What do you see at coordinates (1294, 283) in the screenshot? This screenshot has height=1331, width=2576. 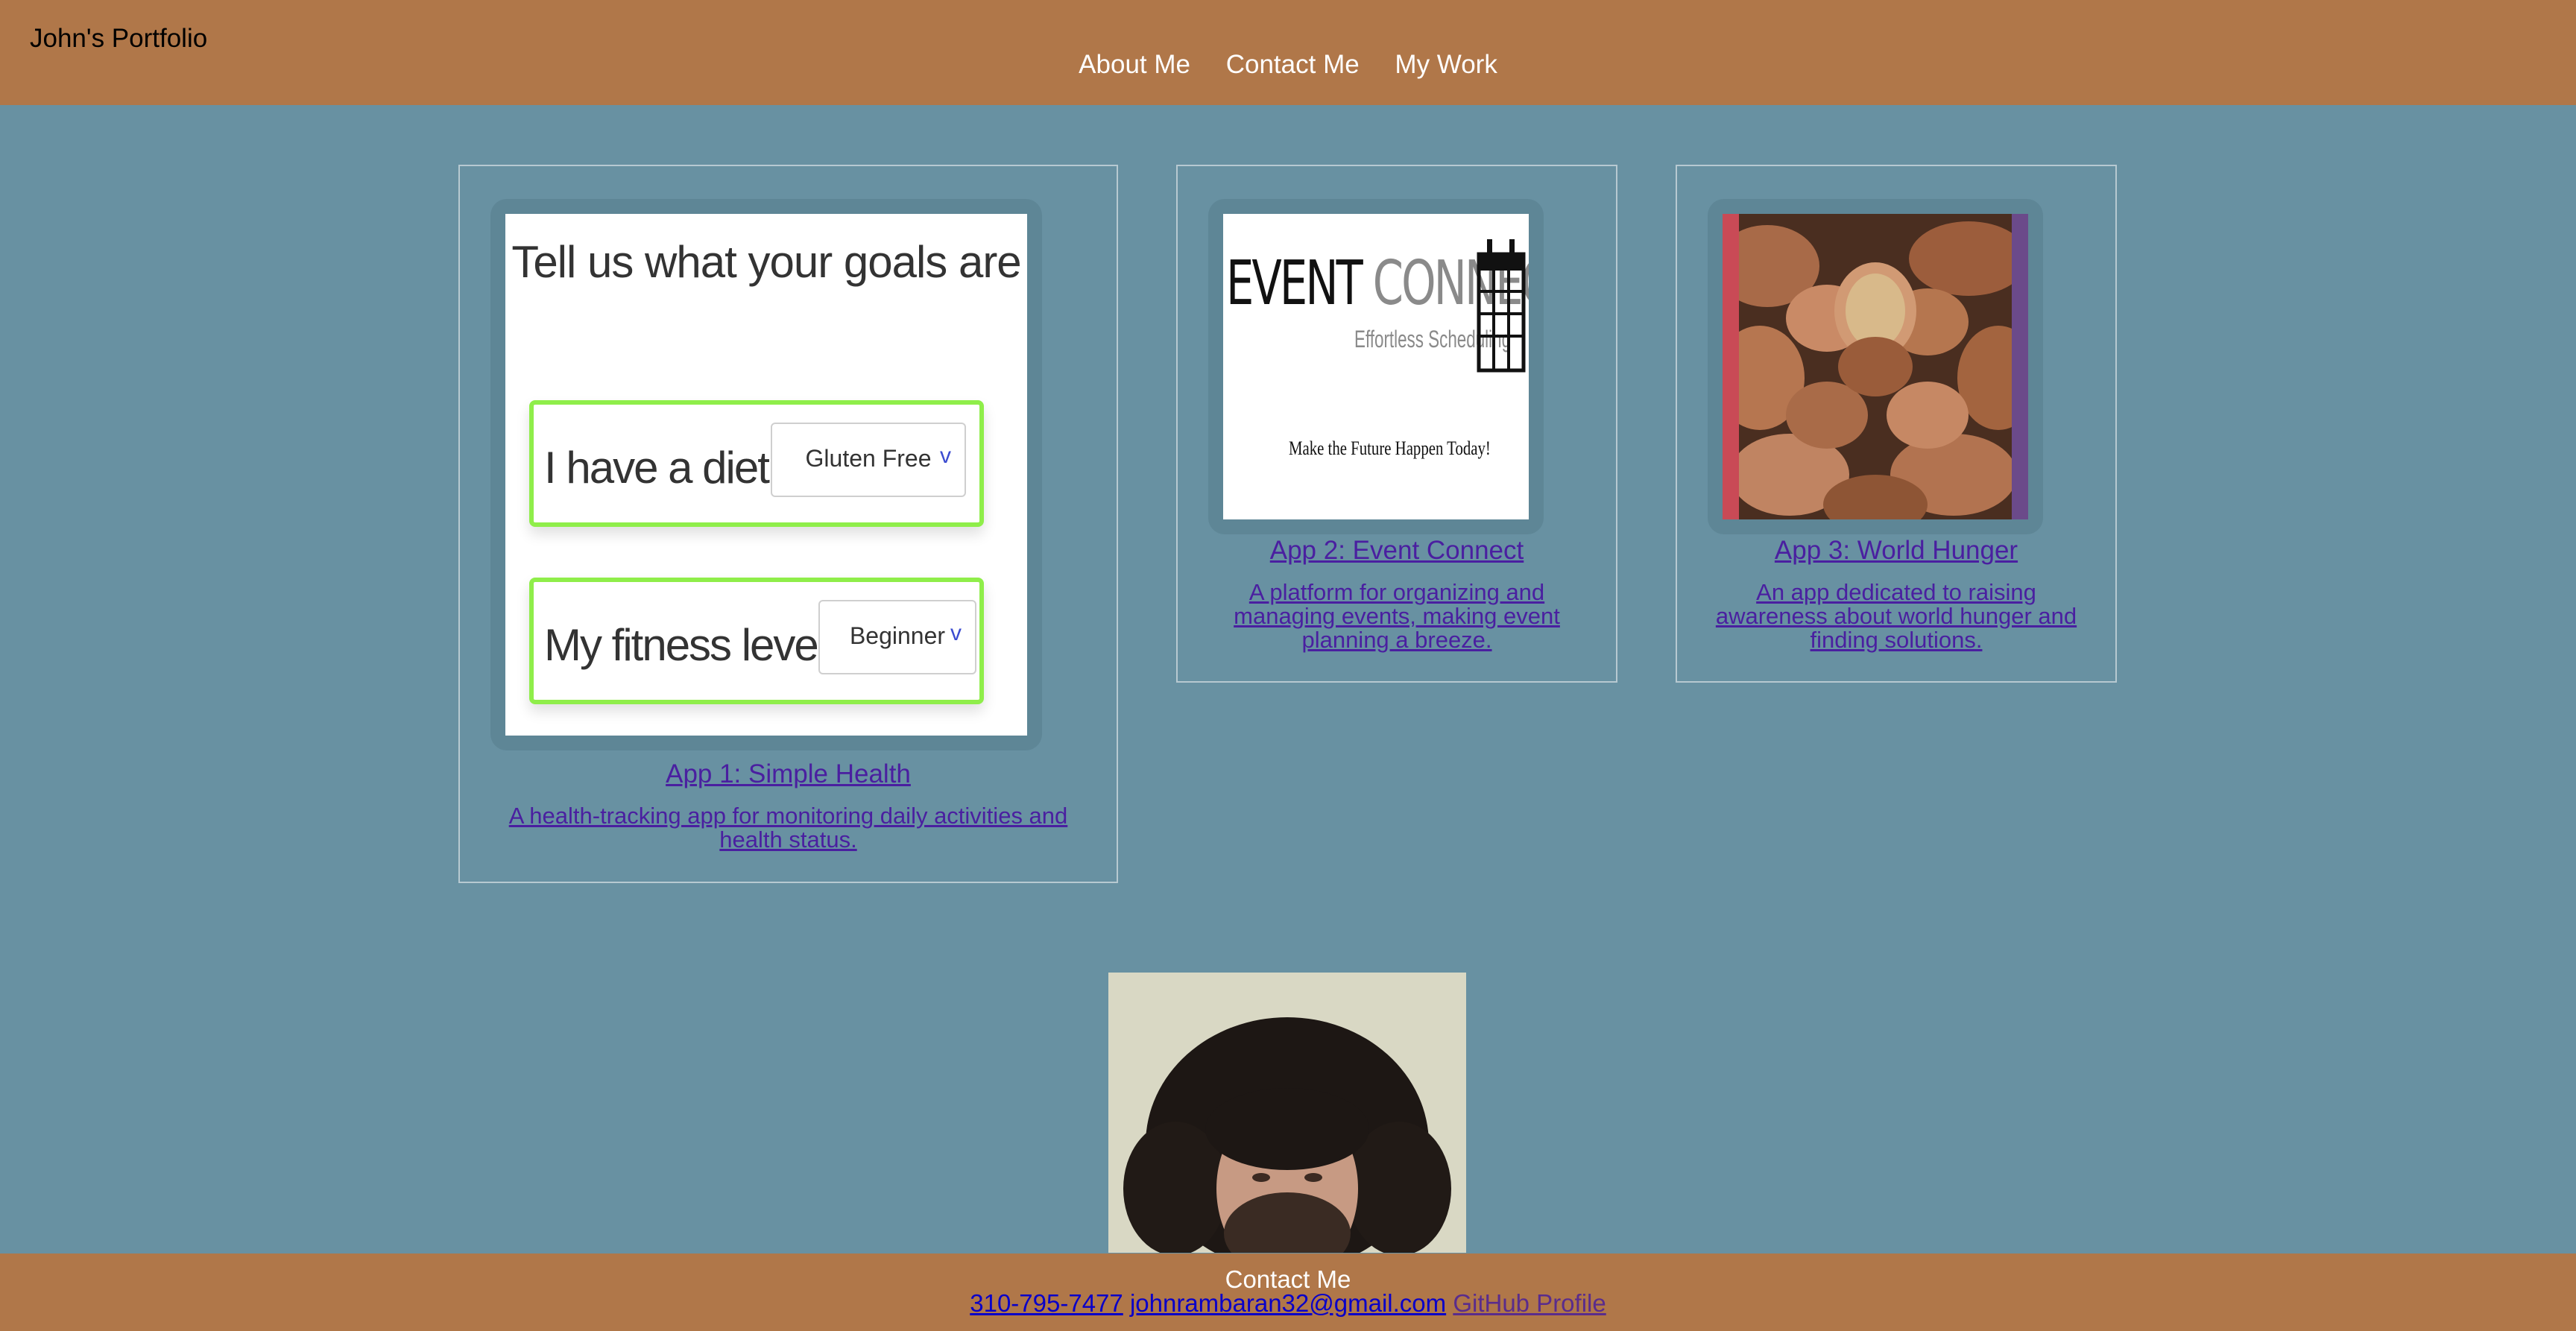 I see `logo-word-event: EVENT` at bounding box center [1294, 283].